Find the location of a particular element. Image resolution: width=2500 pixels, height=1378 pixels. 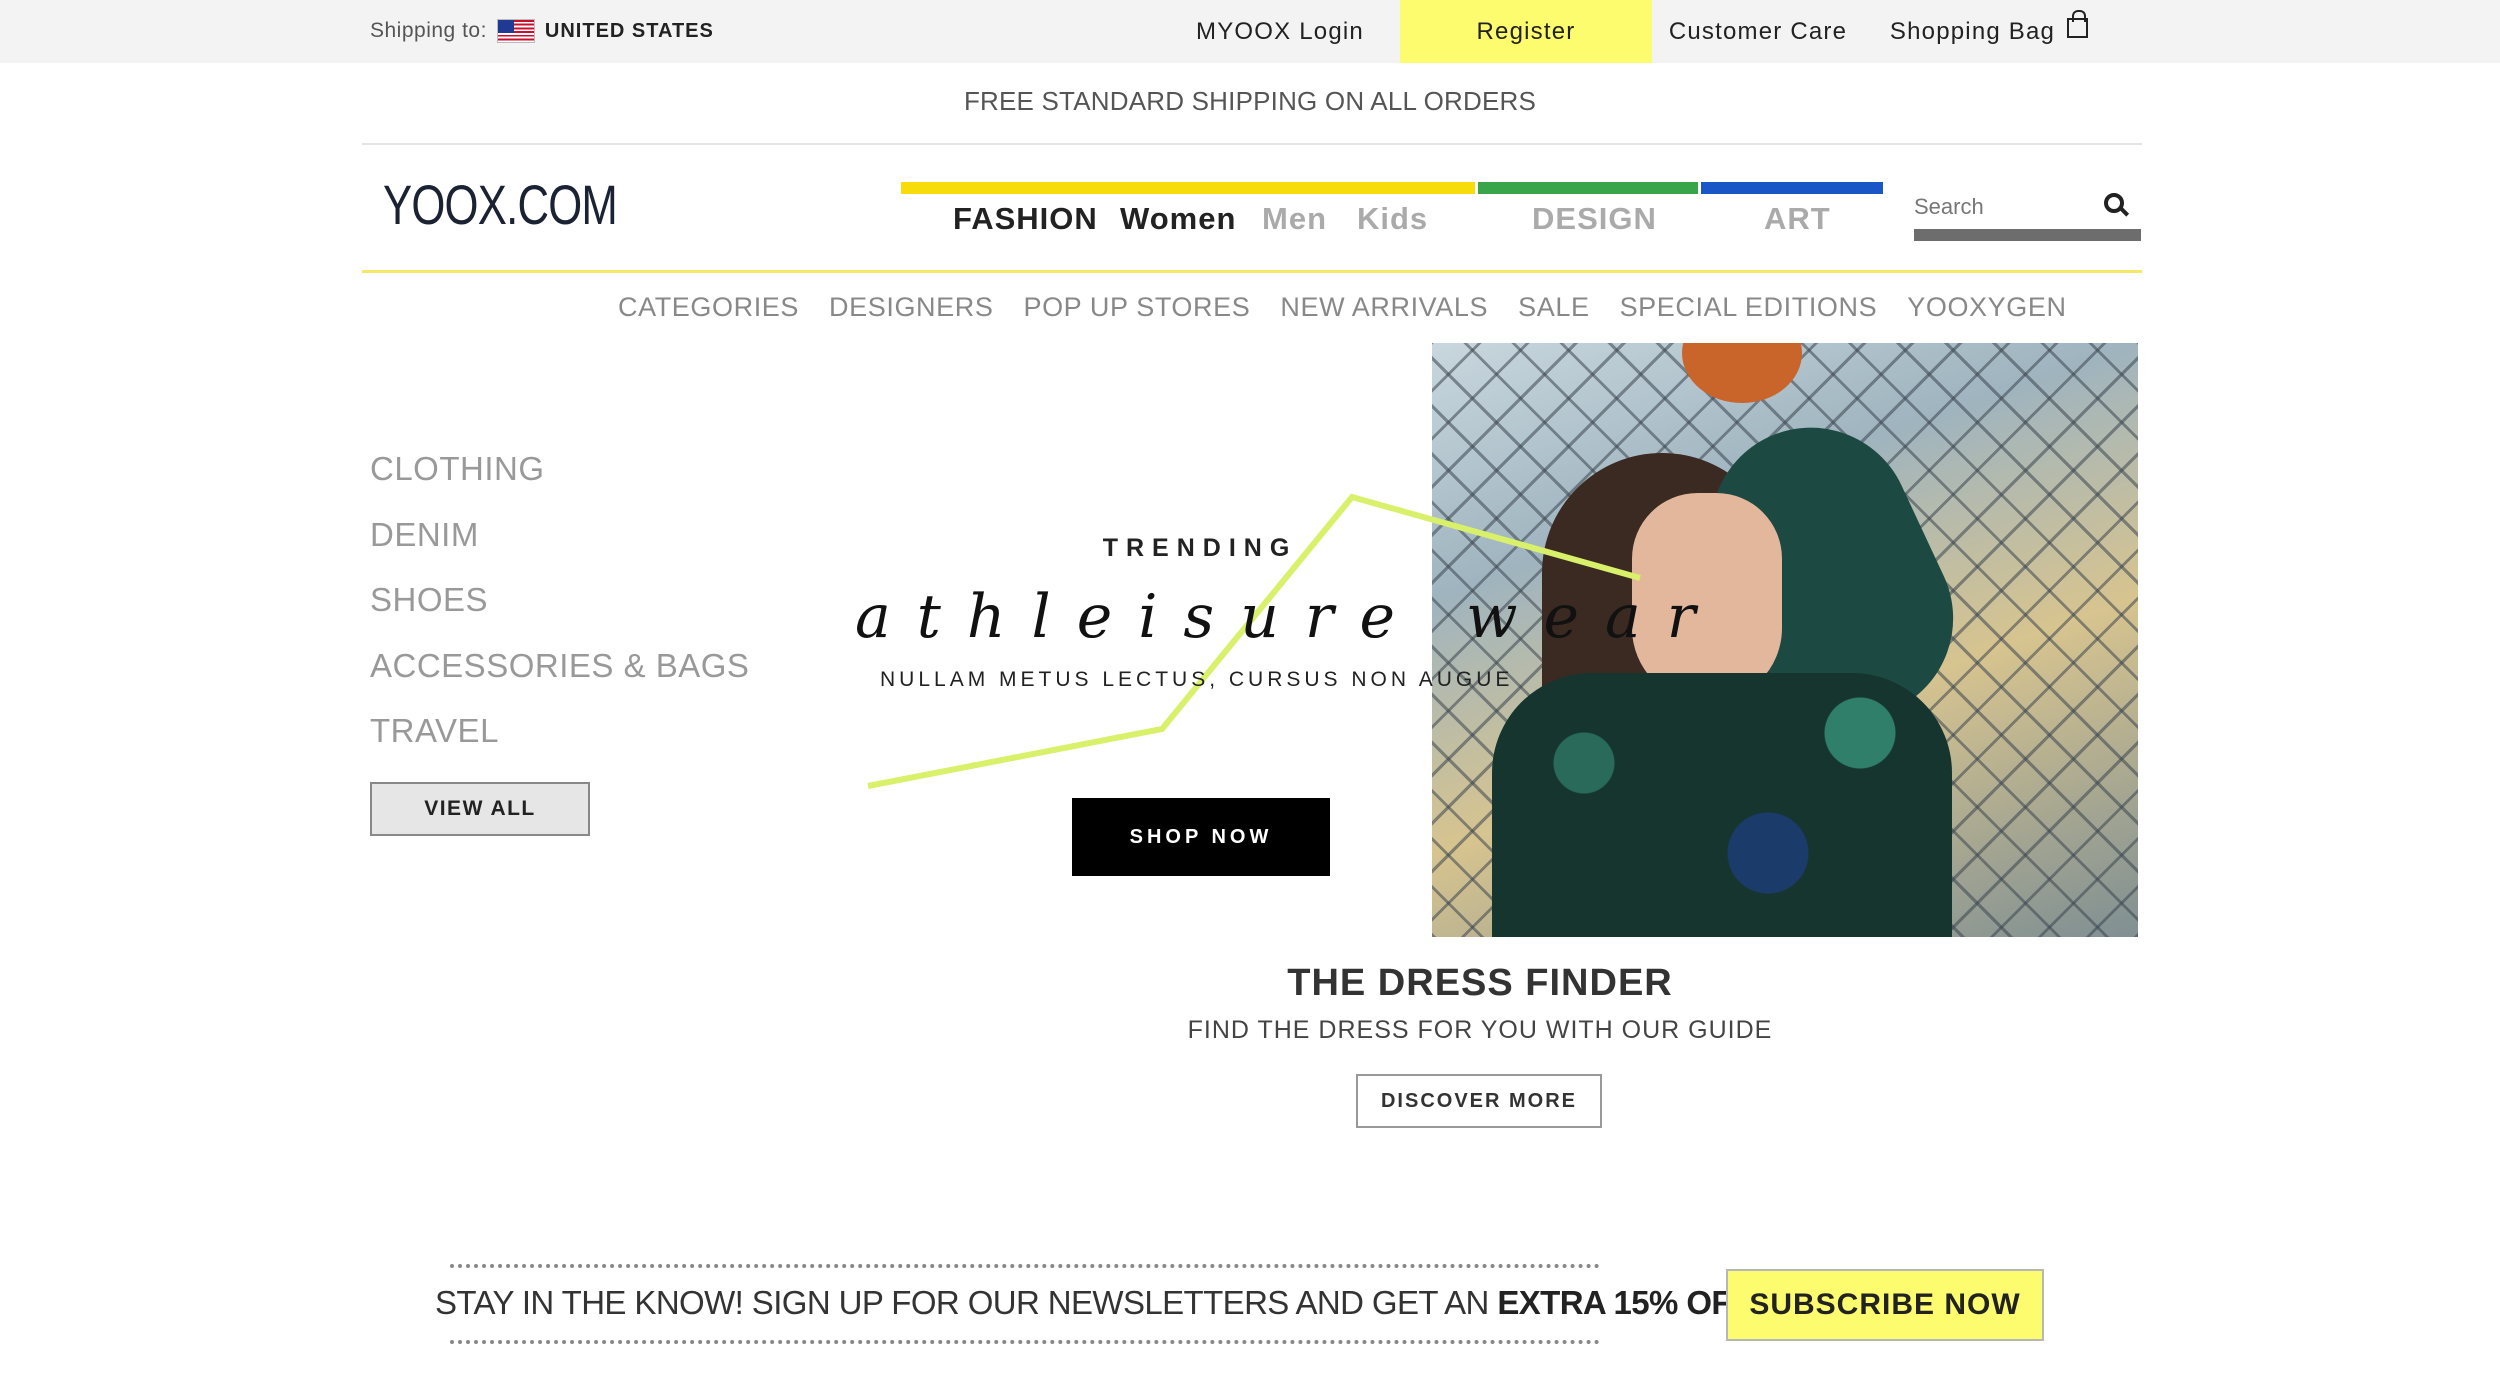

category-denim: DENIM is located at coordinates (559, 549).